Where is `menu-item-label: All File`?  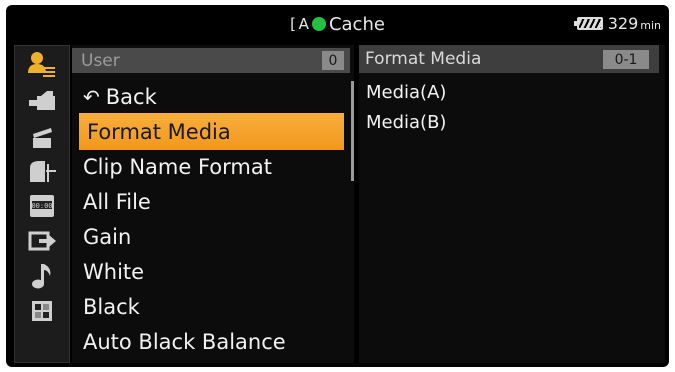
menu-item-label: All File is located at coordinates (117, 201).